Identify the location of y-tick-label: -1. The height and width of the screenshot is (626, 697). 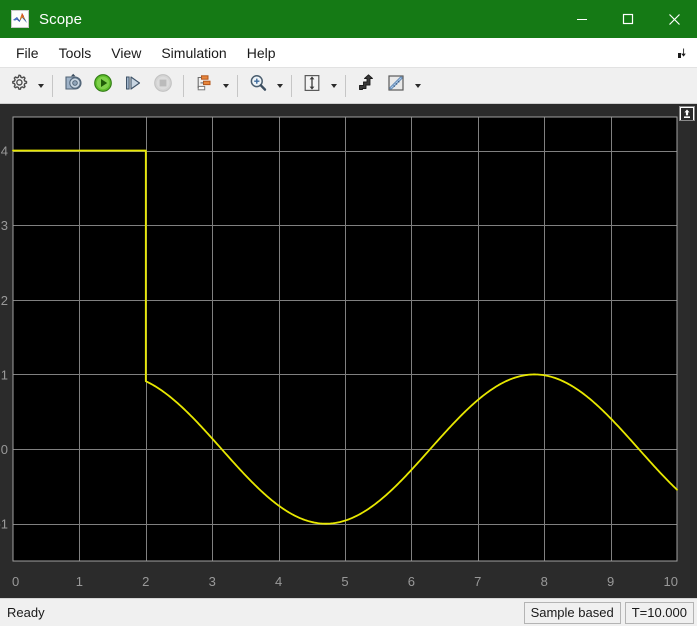
(4, 524).